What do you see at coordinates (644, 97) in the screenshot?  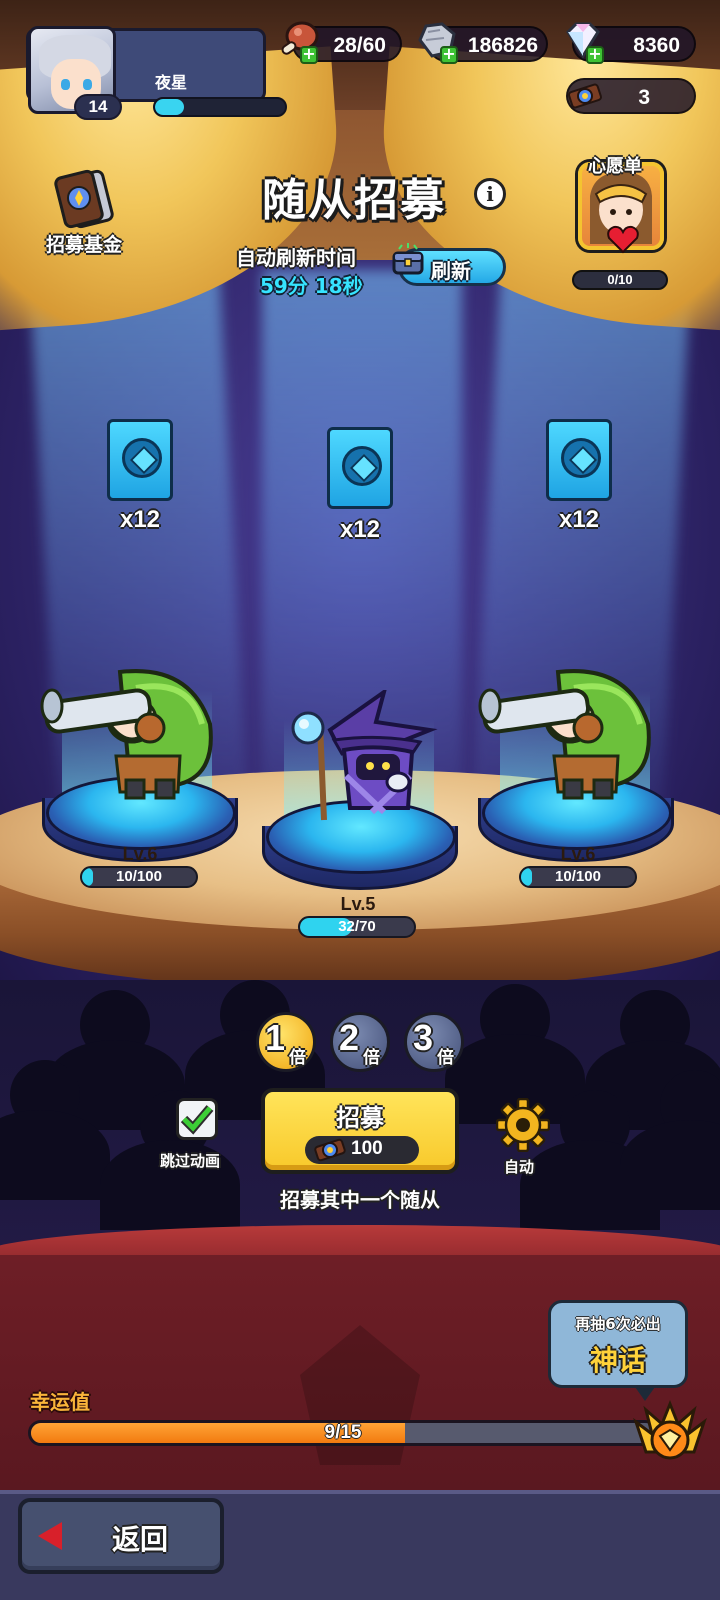 I see `recruit-token-value: 3` at bounding box center [644, 97].